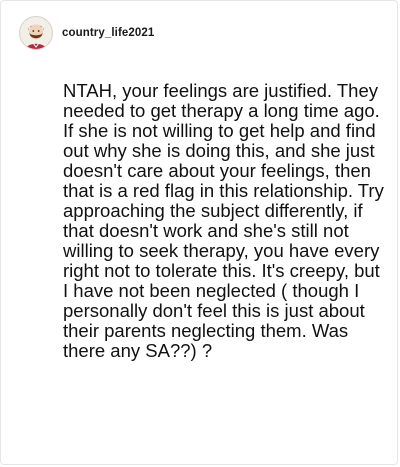  I want to click on avatar, so click(36, 33).